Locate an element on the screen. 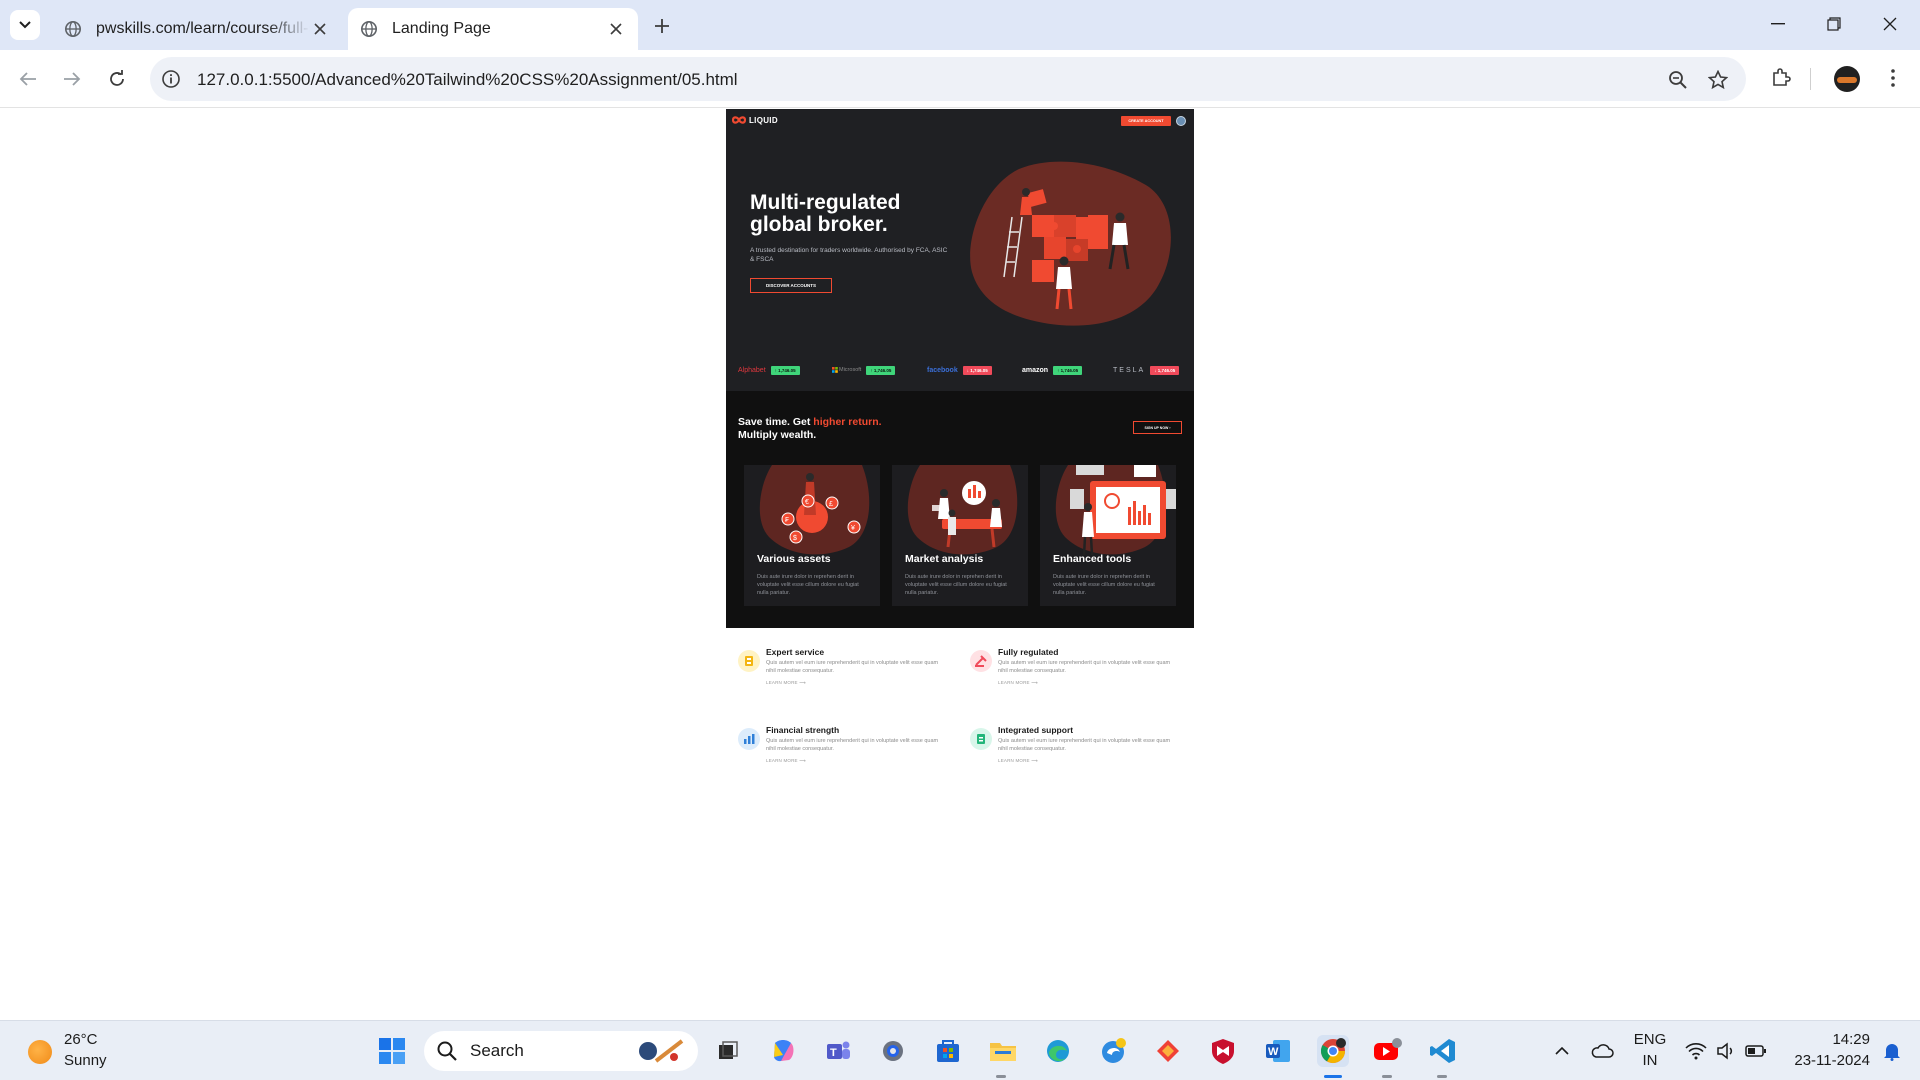 This screenshot has width=1920, height=1080. heading-part1: Save time. Get is located at coordinates (776, 422).